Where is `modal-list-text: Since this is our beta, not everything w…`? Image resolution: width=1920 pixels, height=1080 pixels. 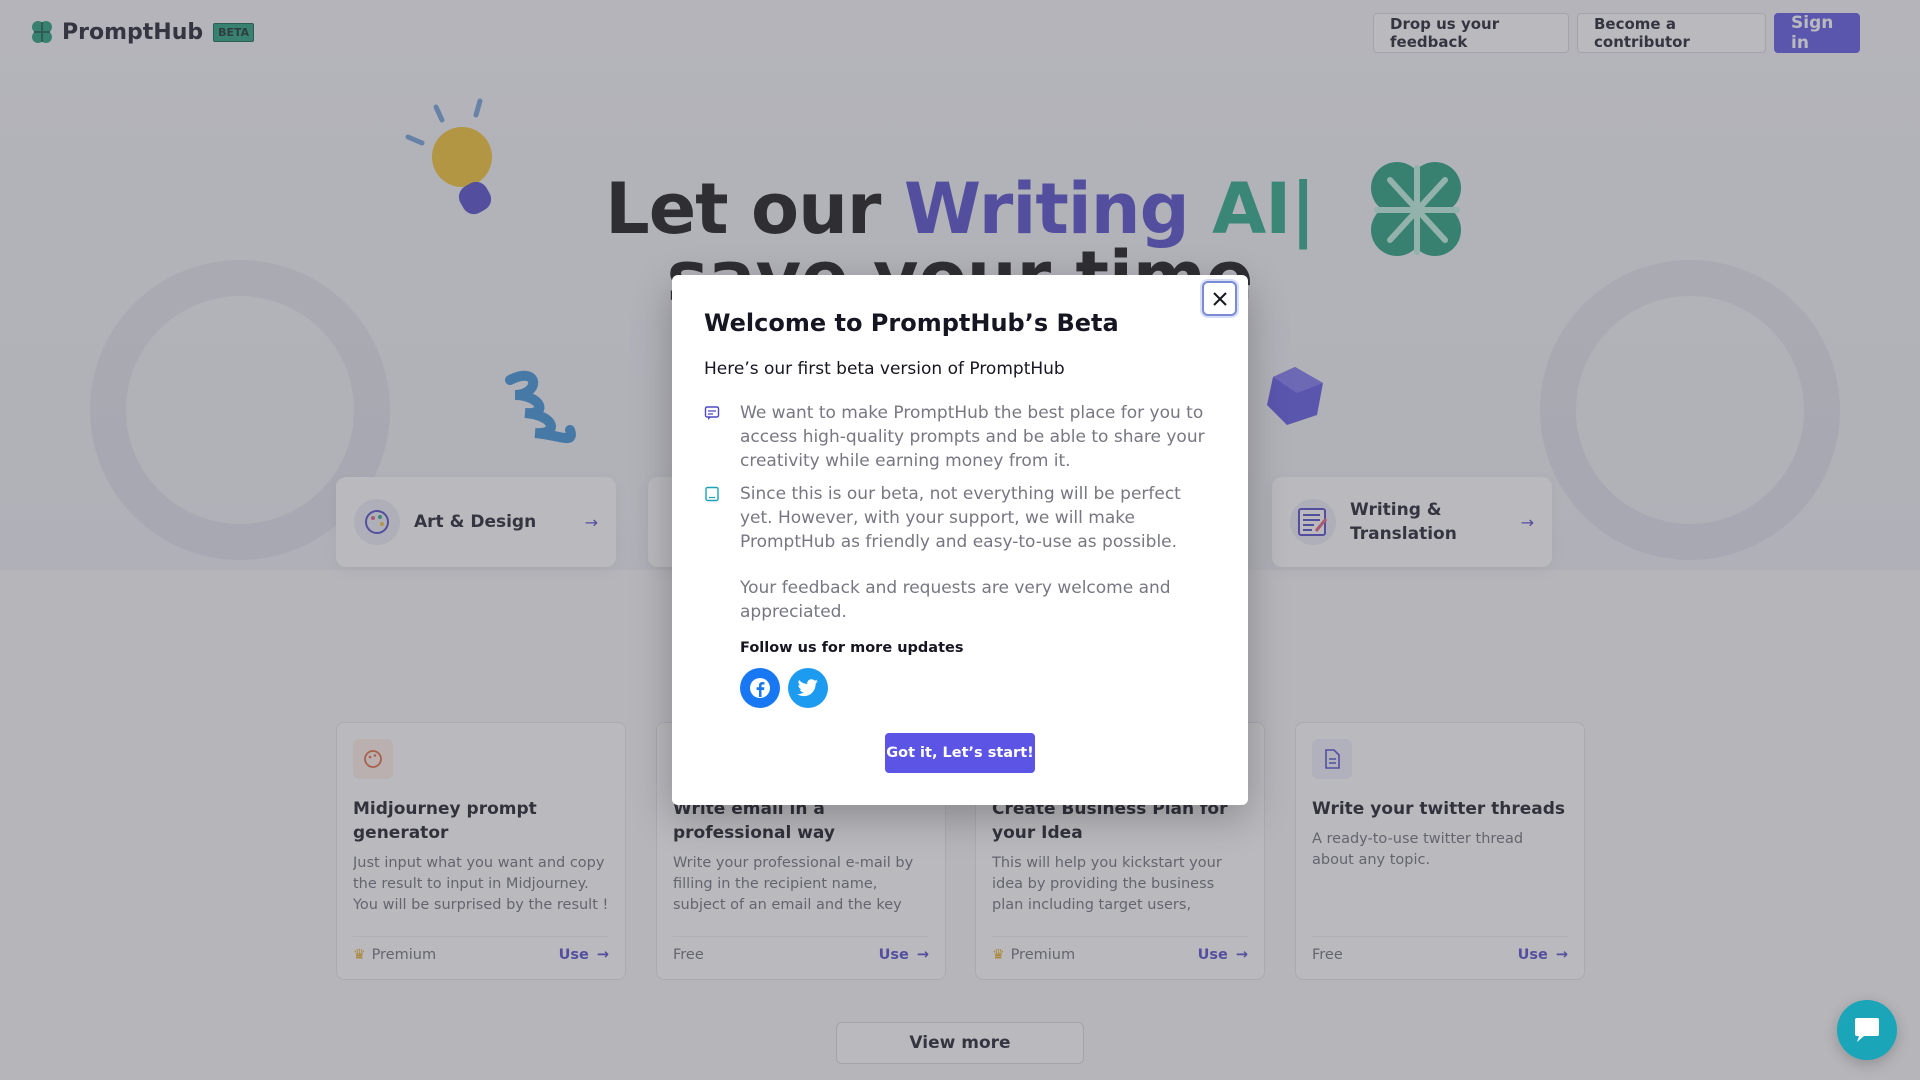
modal-list-text: Since this is our beta, not everything w… is located at coordinates (960, 518).